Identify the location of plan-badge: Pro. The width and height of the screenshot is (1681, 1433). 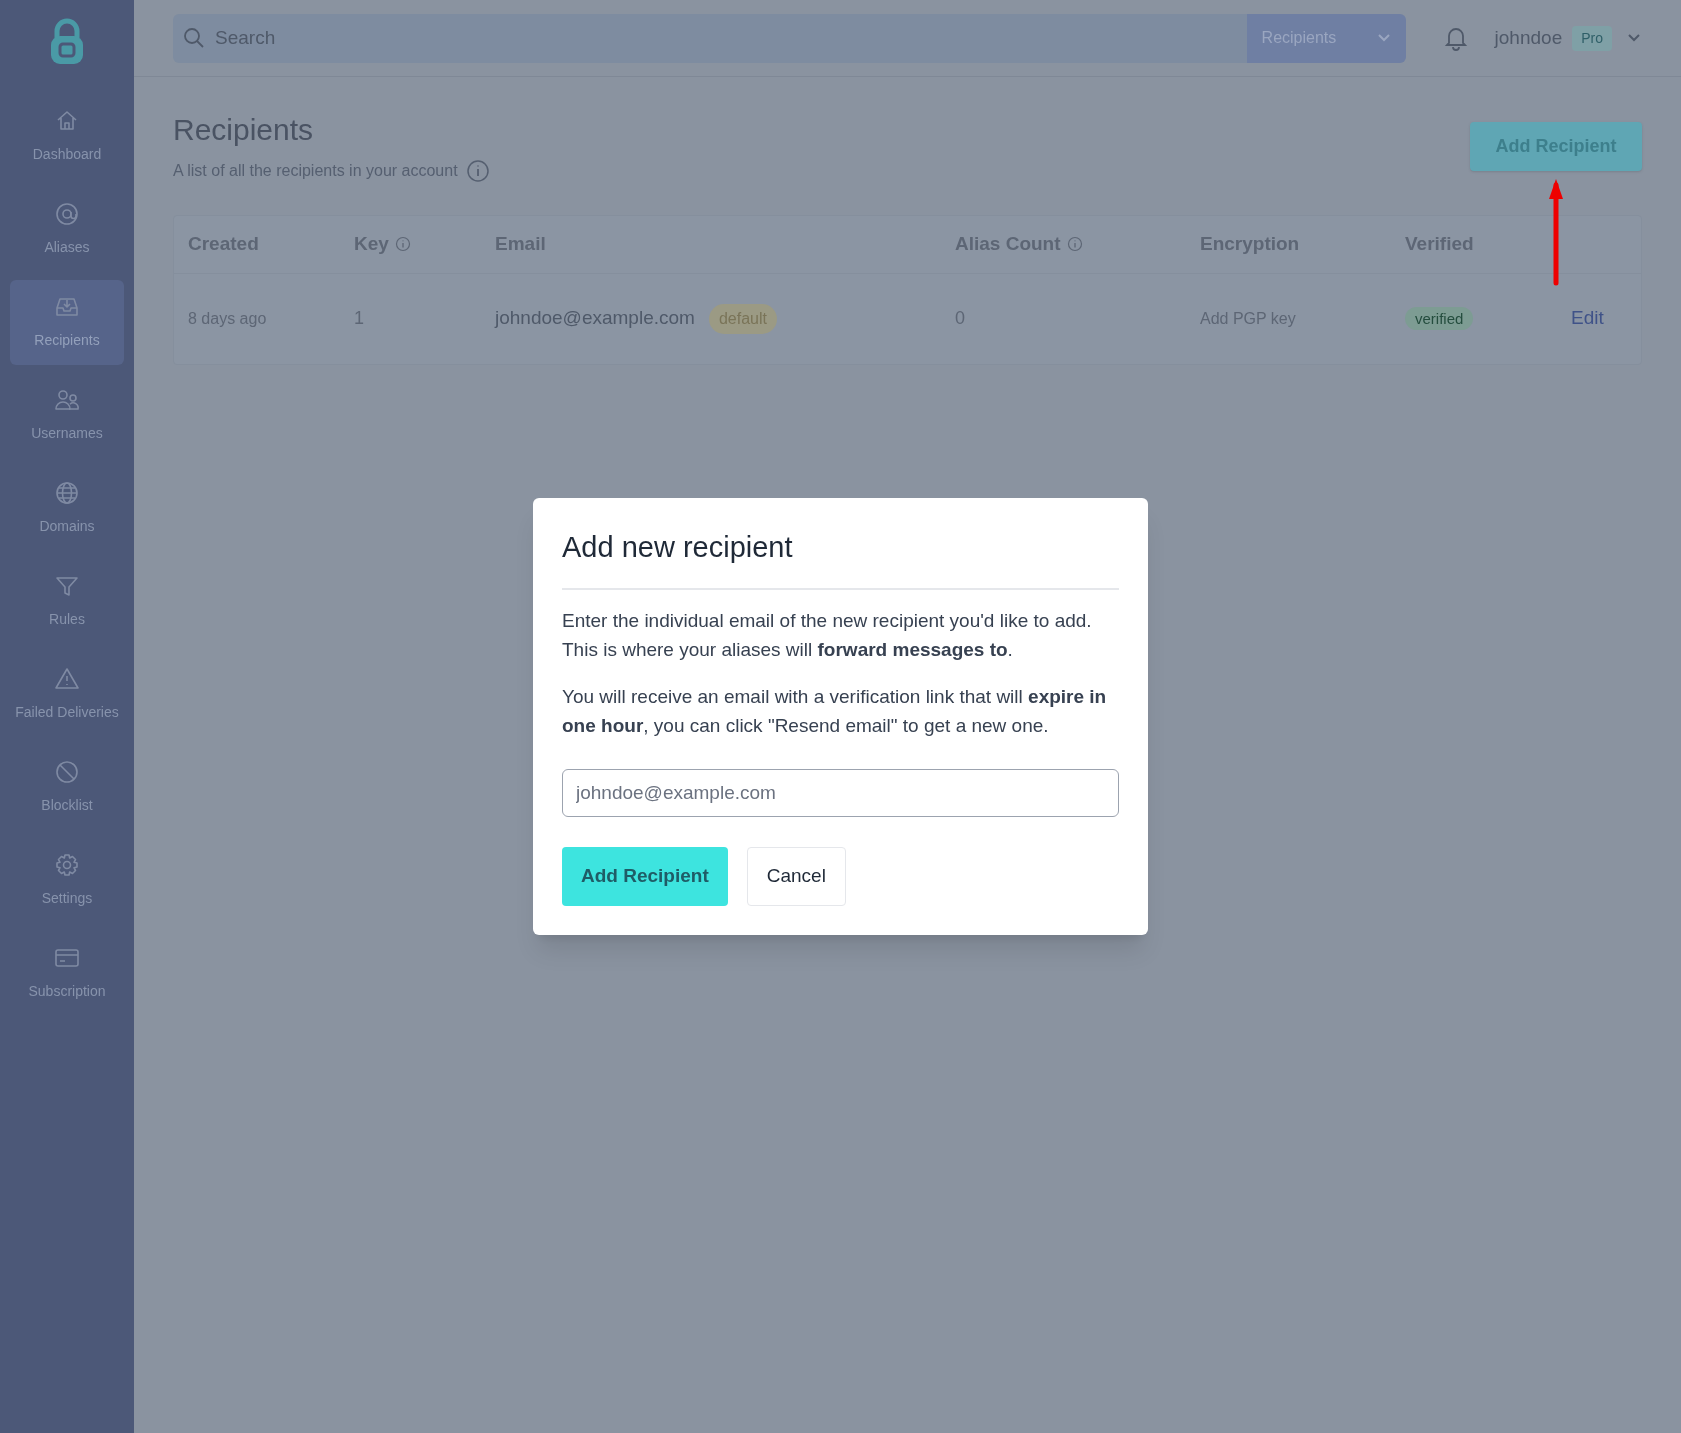
(1592, 38).